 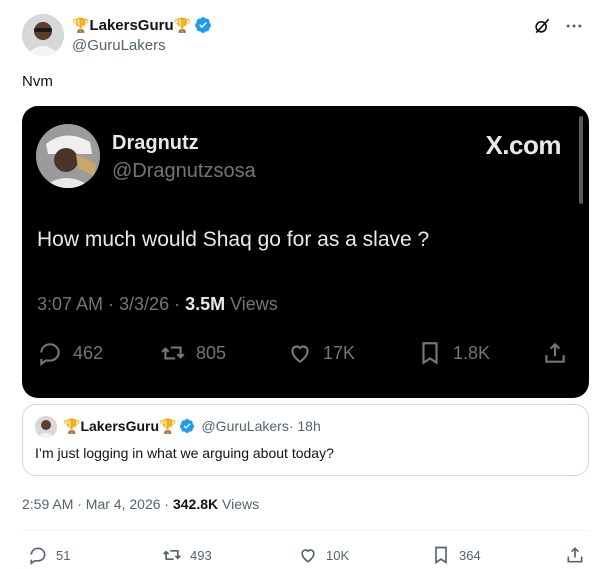 I want to click on views-count: 342.8K, so click(x=195, y=504).